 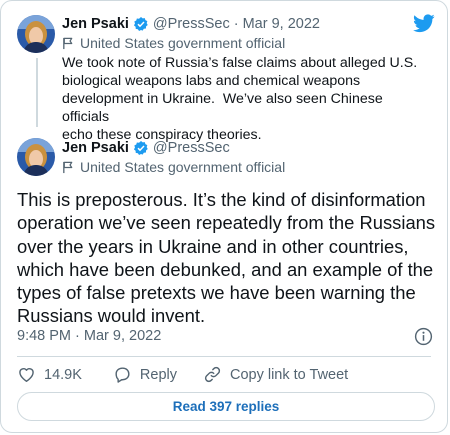 I want to click on tweet-timestamp: 9:48 PM · Mar 9, 2022, so click(x=89, y=336).